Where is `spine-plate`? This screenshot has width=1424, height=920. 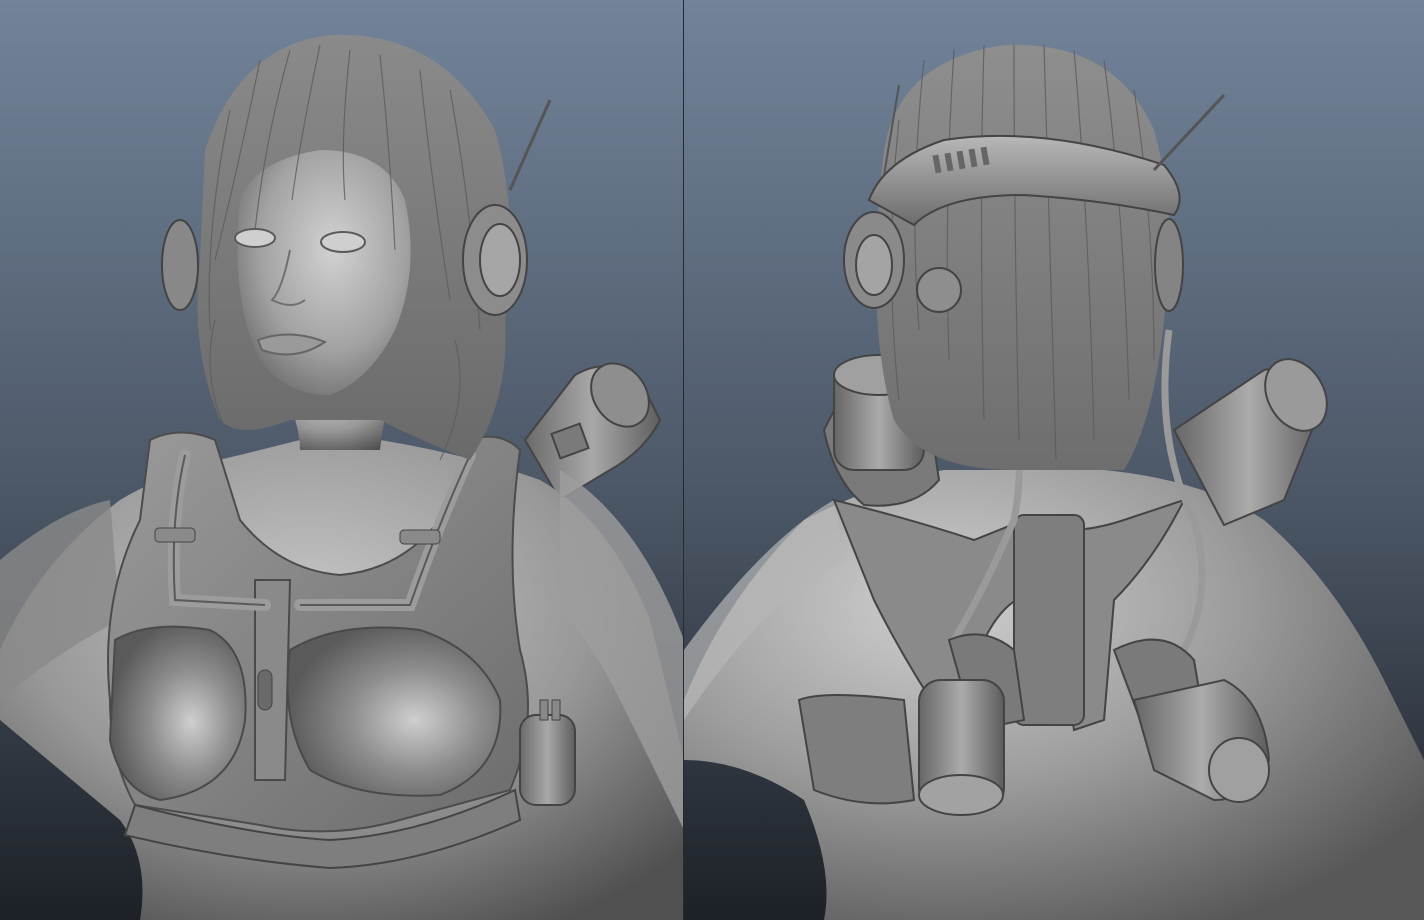 spine-plate is located at coordinates (1049, 620).